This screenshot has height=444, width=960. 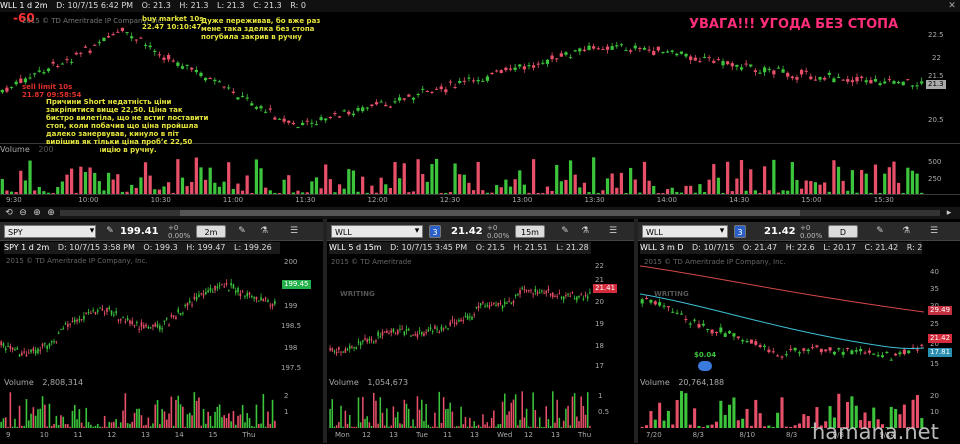 What do you see at coordinates (460, 313) in the screenshot?
I see `wll15-price-chart` at bounding box center [460, 313].